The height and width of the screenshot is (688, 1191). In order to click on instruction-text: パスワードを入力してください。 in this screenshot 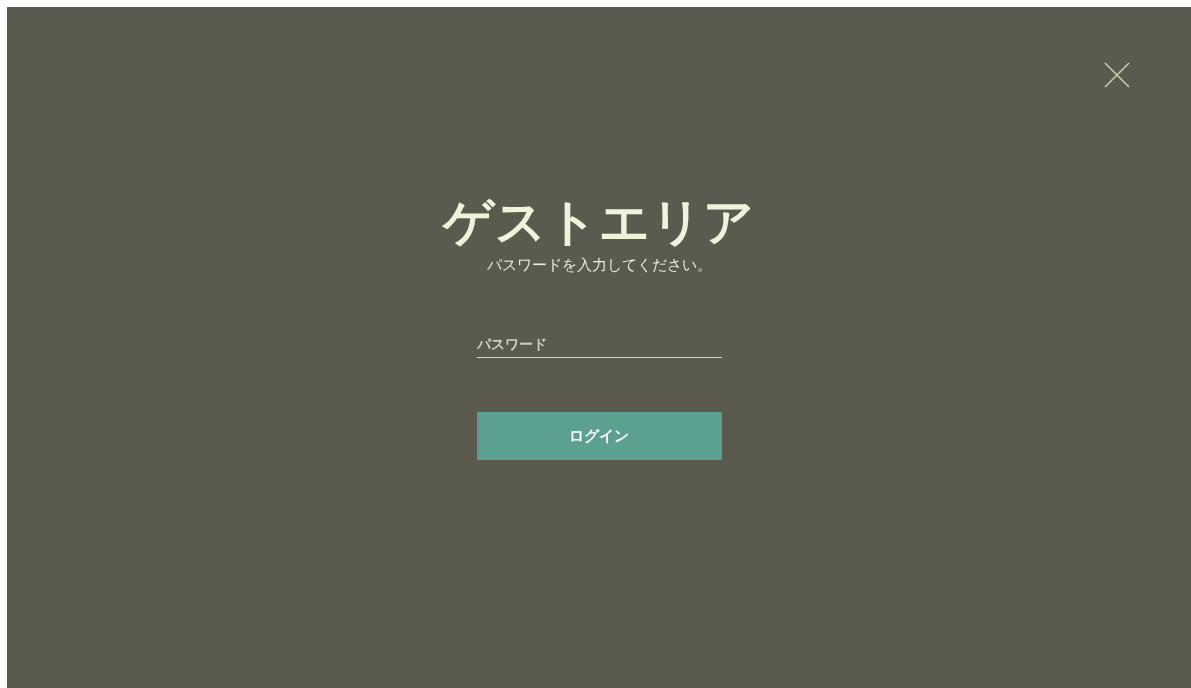, I will do `click(599, 265)`.